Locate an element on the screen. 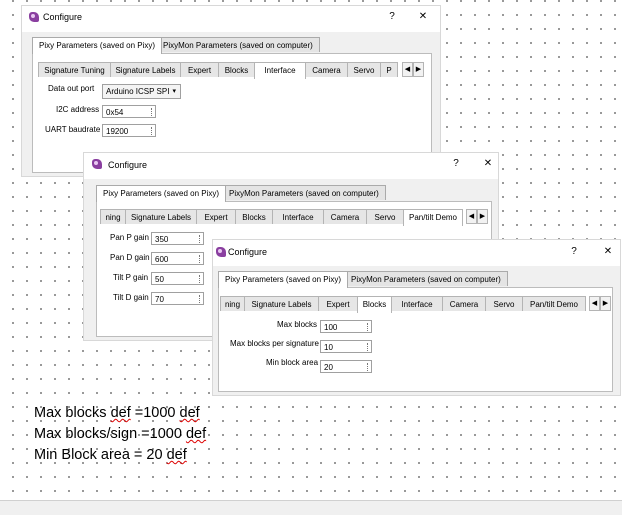 This screenshot has width=622, height=515. tab-signature-tuning: Signature Tuning is located at coordinates (74, 69).